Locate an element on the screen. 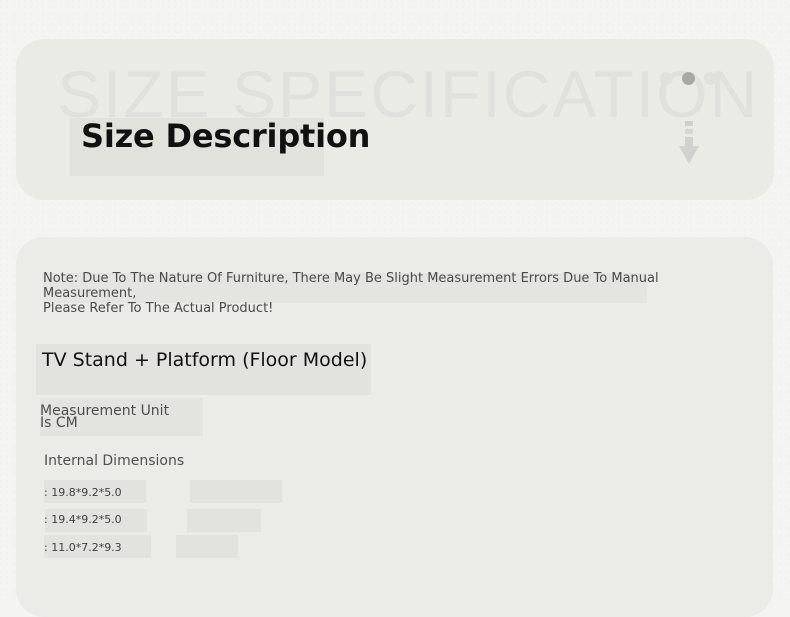 The width and height of the screenshot is (790, 617). dimension-row: : 19.8*9.2*5.0 is located at coordinates (83, 492).